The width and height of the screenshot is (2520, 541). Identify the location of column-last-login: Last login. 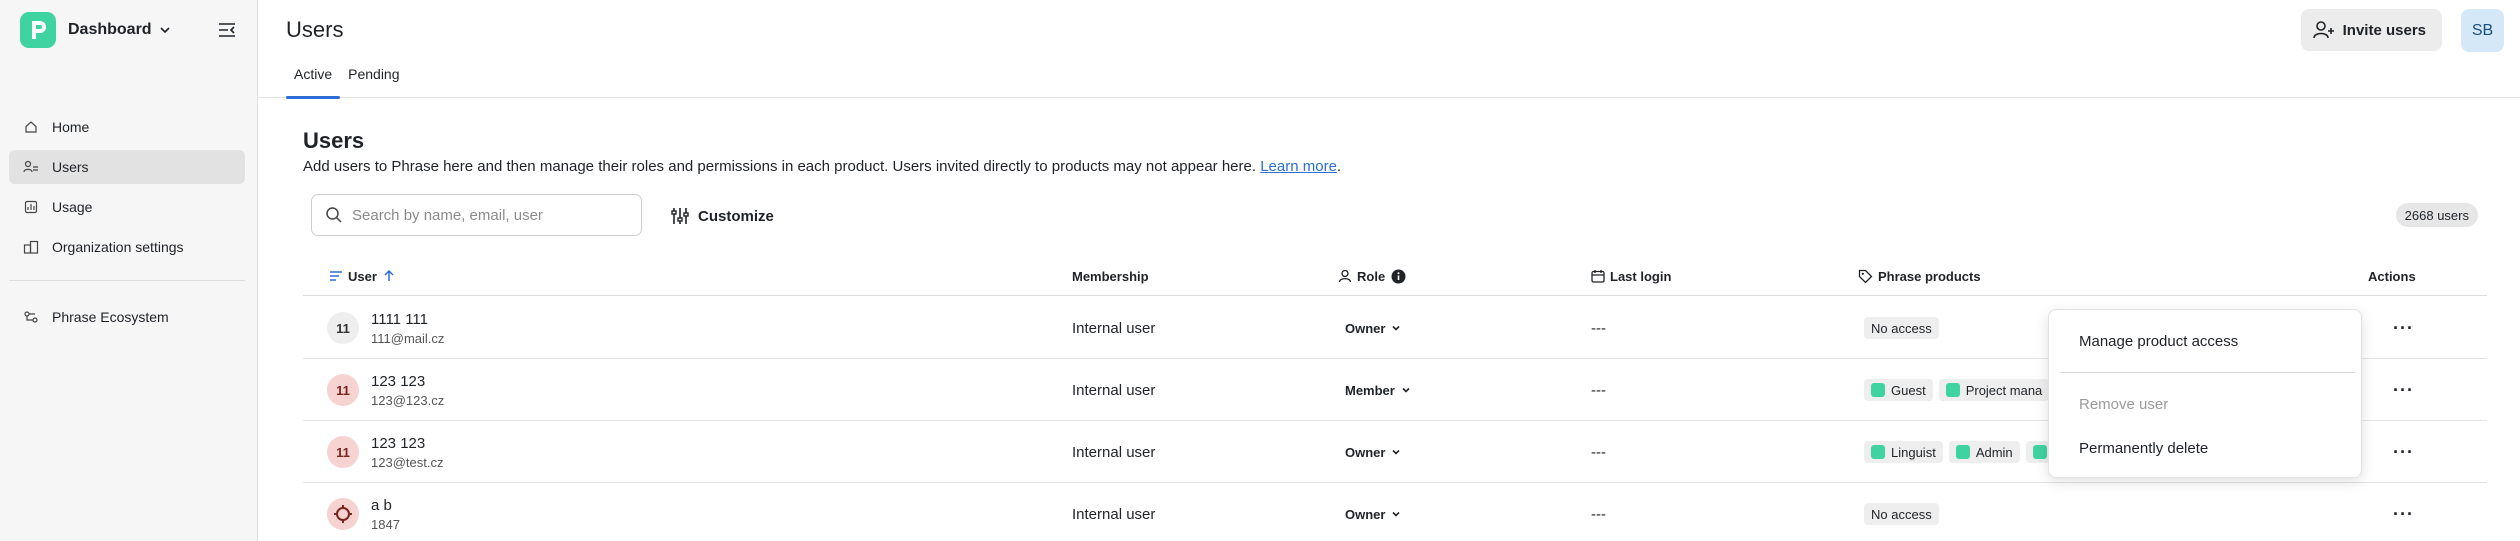
(1631, 276).